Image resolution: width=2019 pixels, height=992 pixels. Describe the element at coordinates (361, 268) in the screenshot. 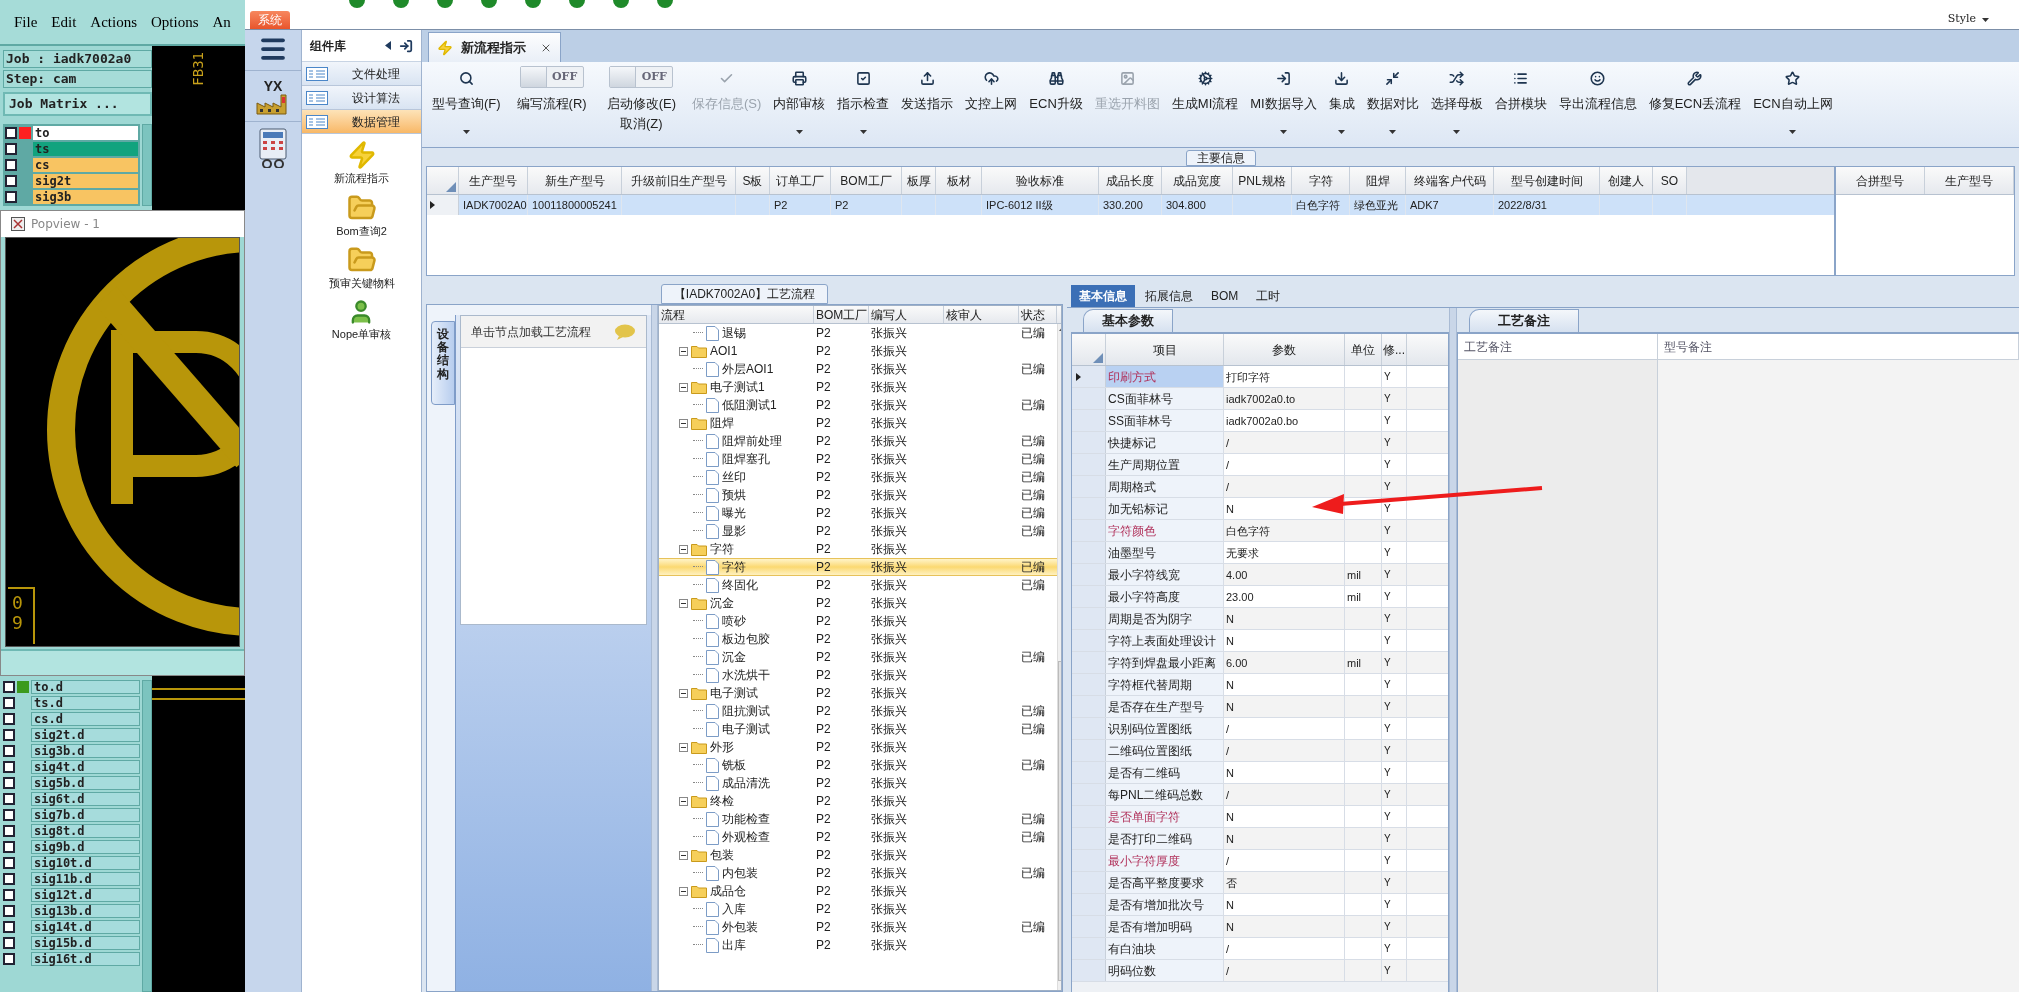

I see `component-item: 预审关键物料` at that location.